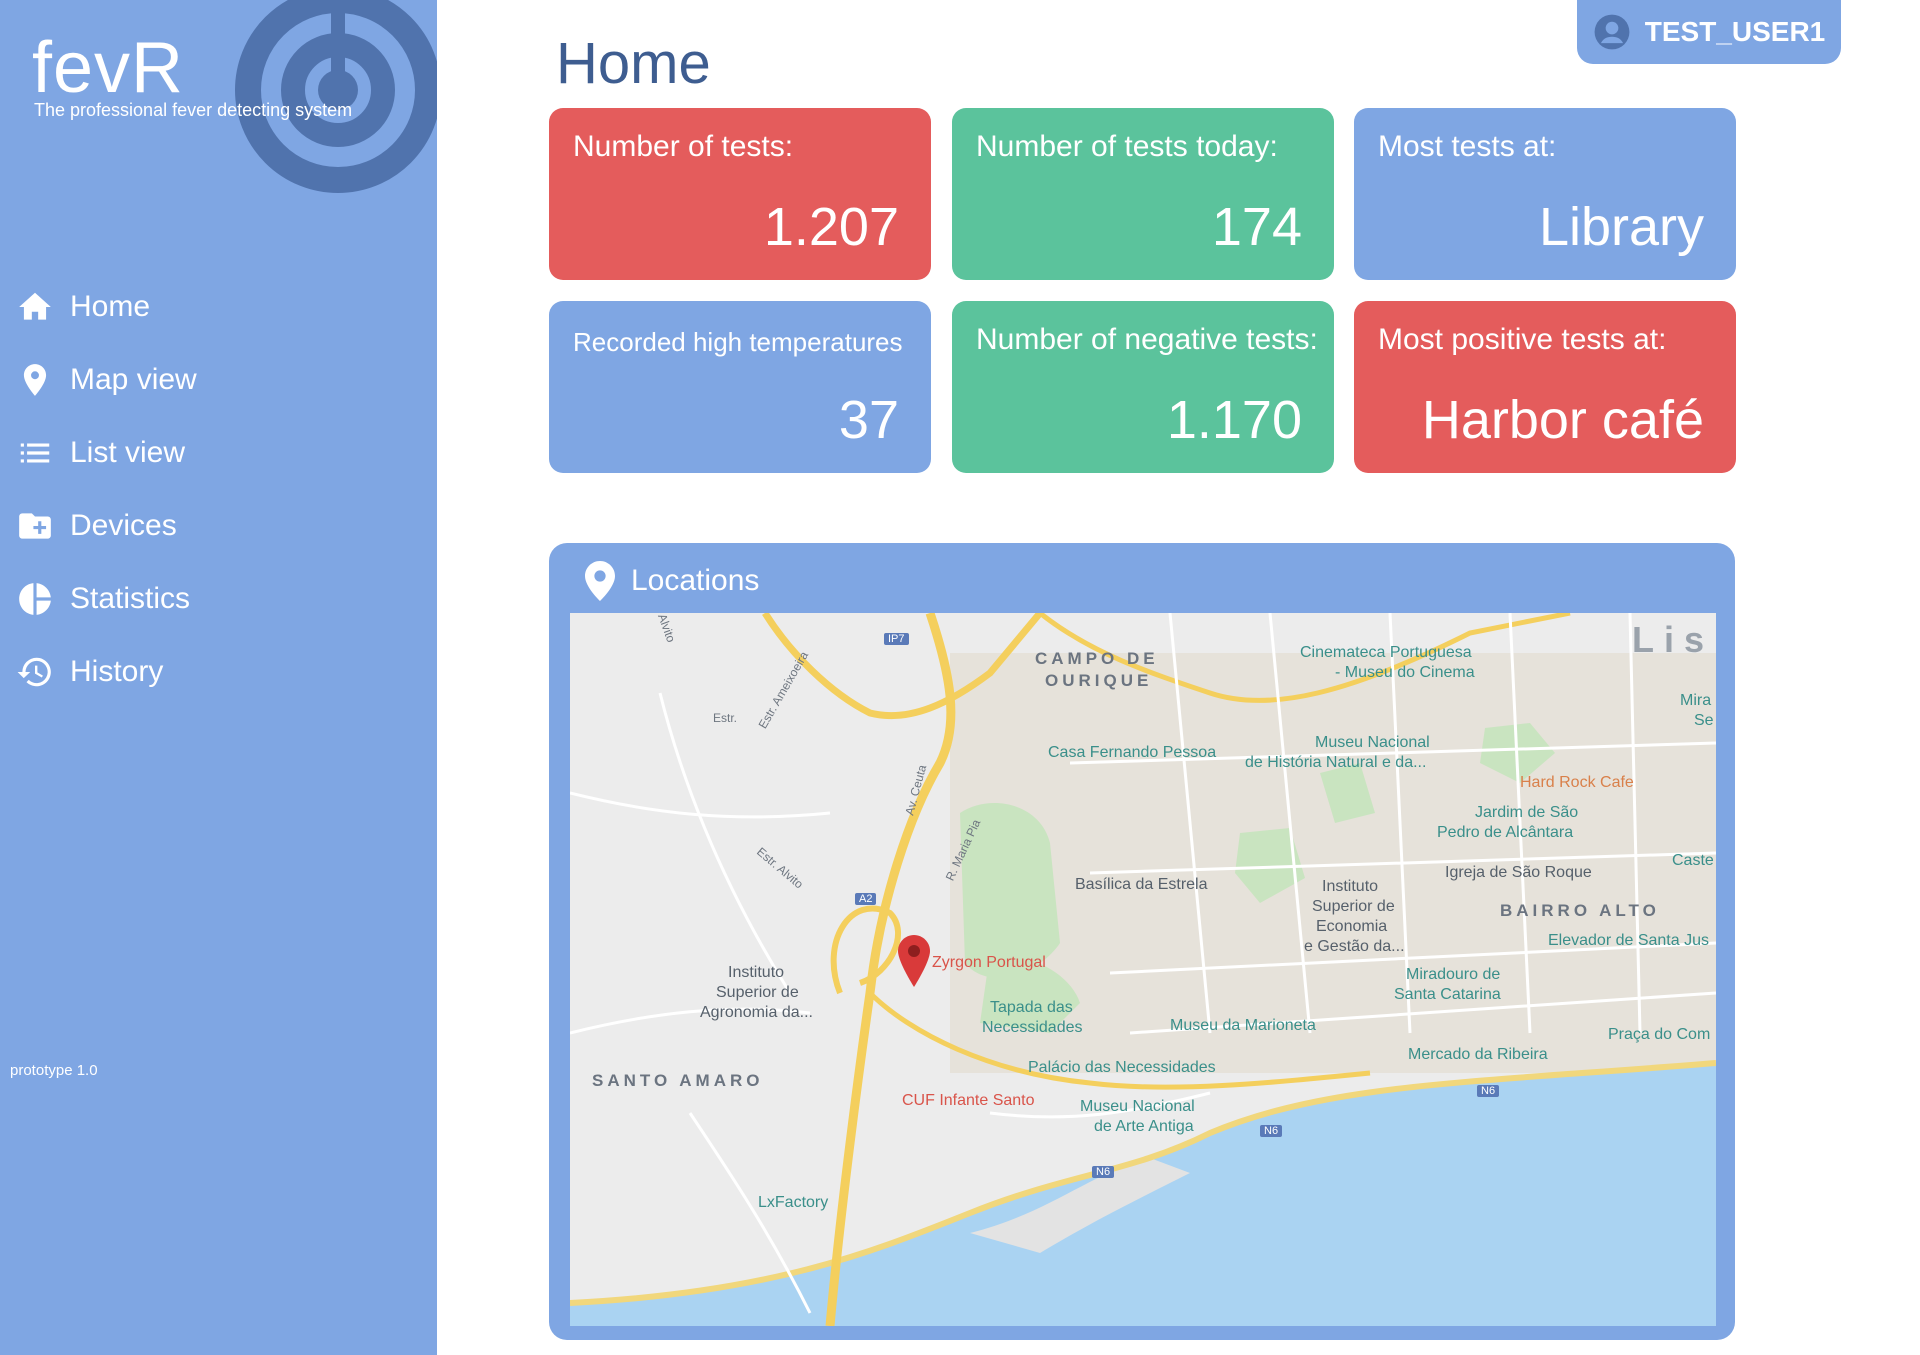 Image resolution: width=1920 pixels, height=1355 pixels. I want to click on sidebar-item-label: Map view, so click(133, 379).